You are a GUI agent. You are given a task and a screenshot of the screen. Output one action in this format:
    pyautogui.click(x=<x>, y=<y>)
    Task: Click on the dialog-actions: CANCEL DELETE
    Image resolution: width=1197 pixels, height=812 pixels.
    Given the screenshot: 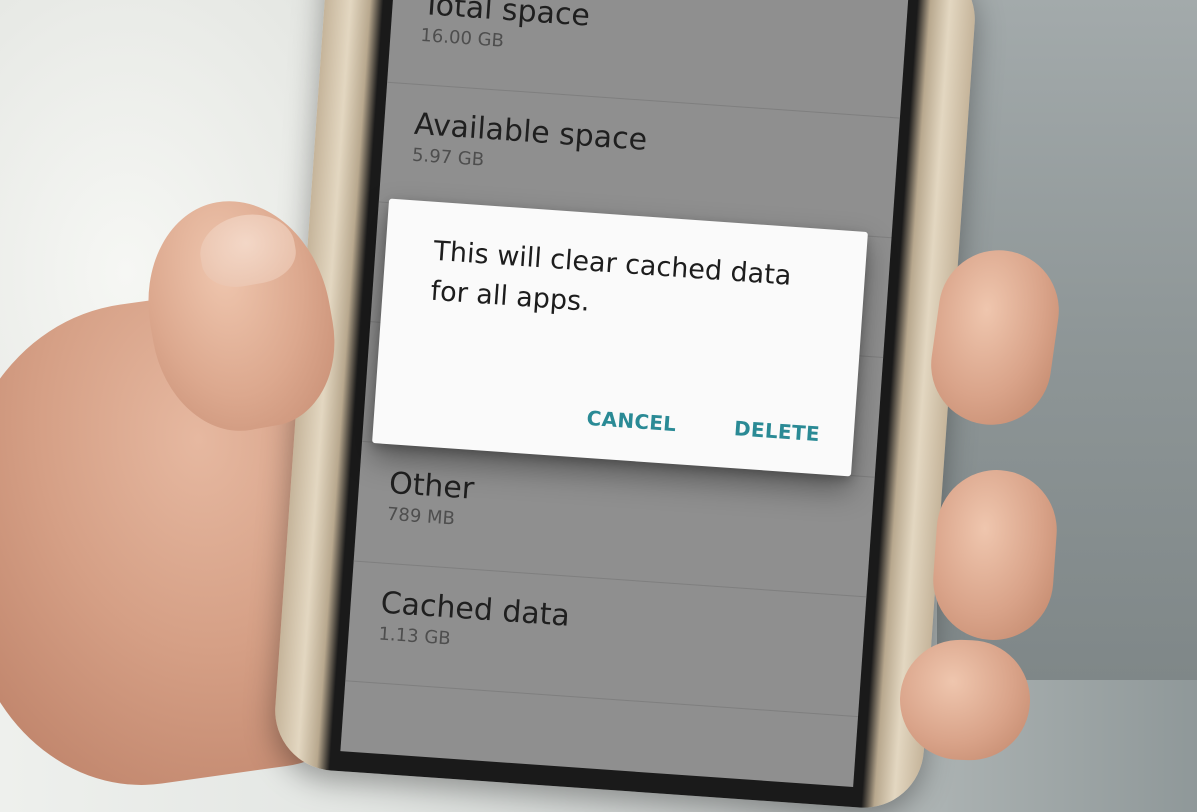 What is the action you would take?
    pyautogui.click(x=703, y=426)
    